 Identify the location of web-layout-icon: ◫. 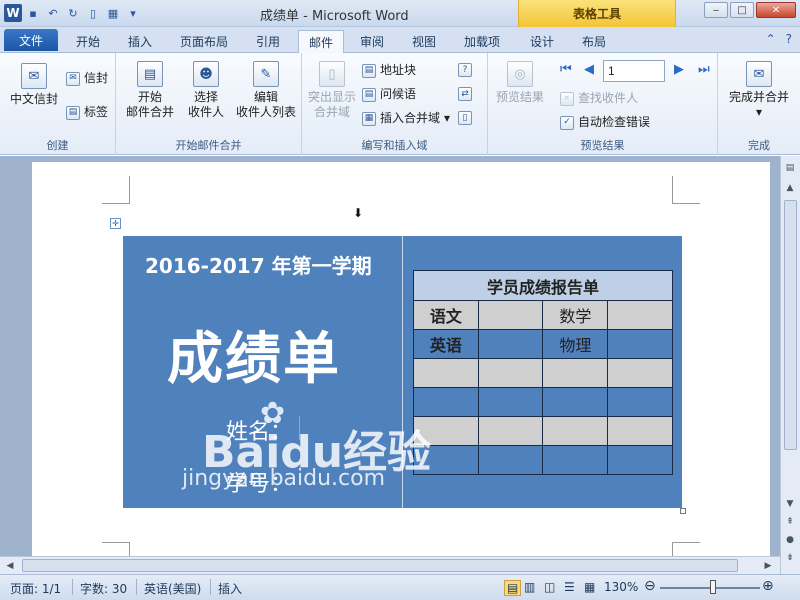
(549, 587).